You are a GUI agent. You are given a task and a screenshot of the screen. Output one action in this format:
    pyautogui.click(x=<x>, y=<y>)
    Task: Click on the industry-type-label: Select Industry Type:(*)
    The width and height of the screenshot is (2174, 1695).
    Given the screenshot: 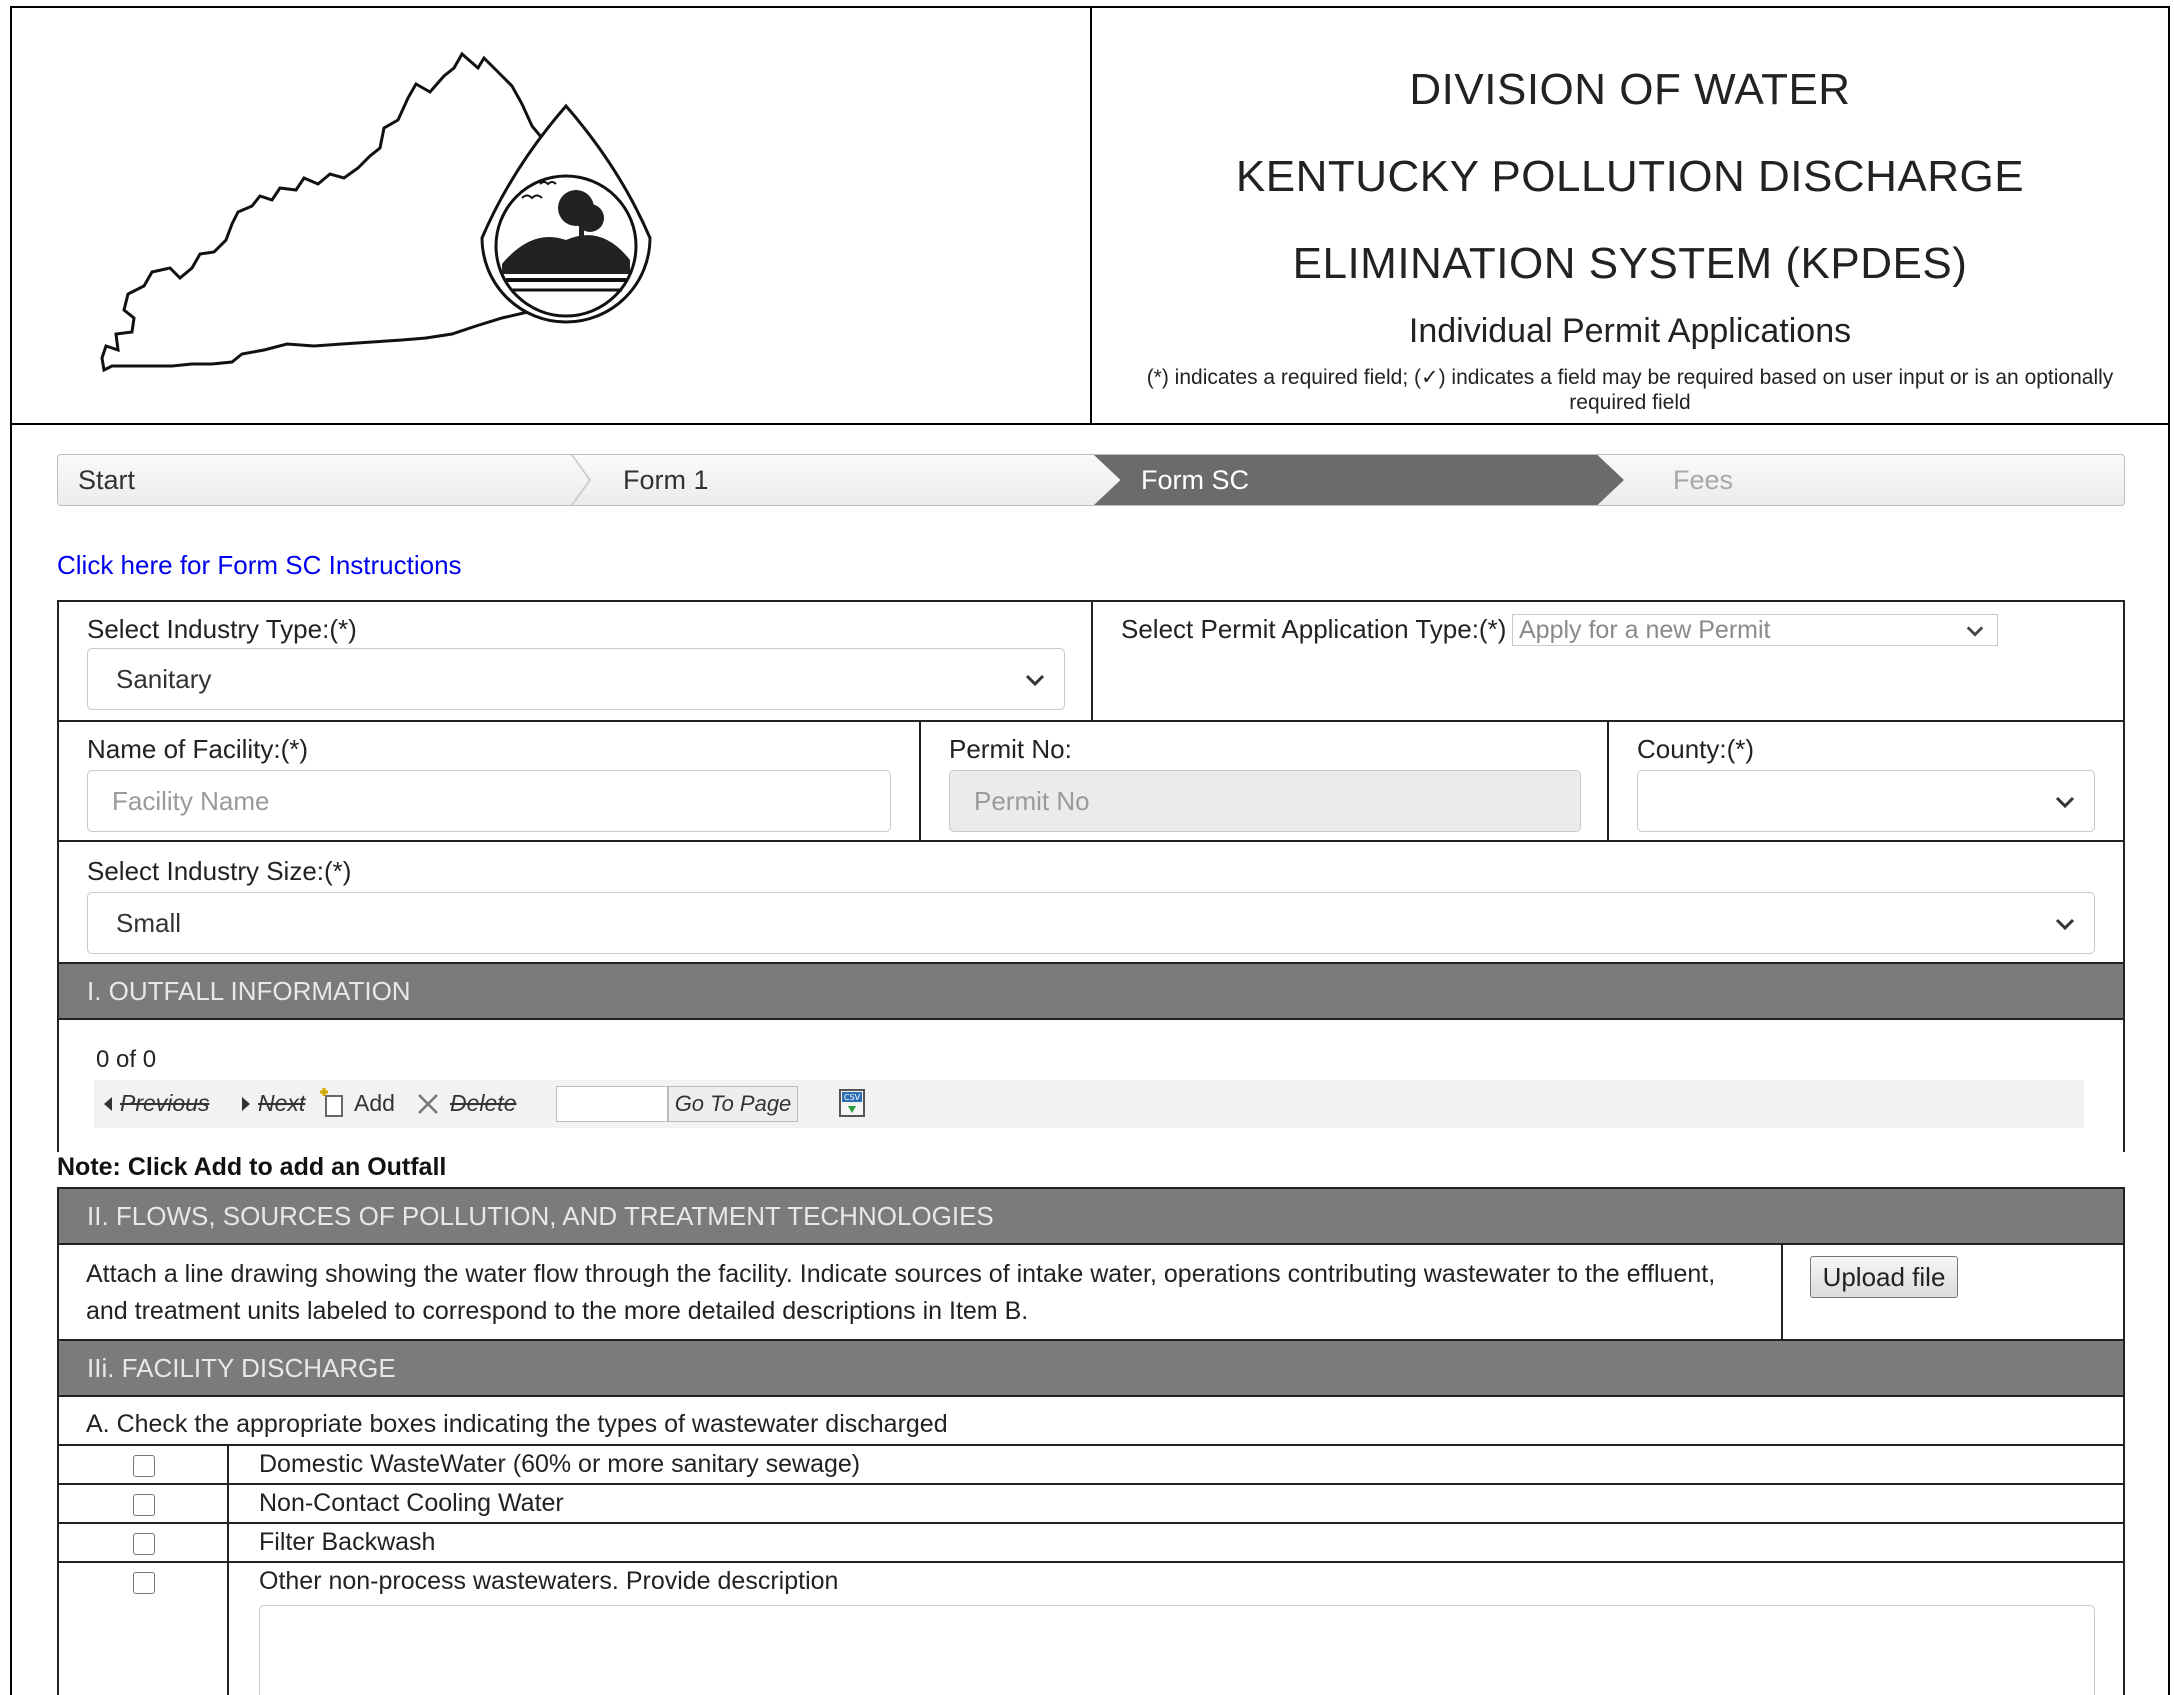 What is the action you would take?
    pyautogui.click(x=222, y=629)
    